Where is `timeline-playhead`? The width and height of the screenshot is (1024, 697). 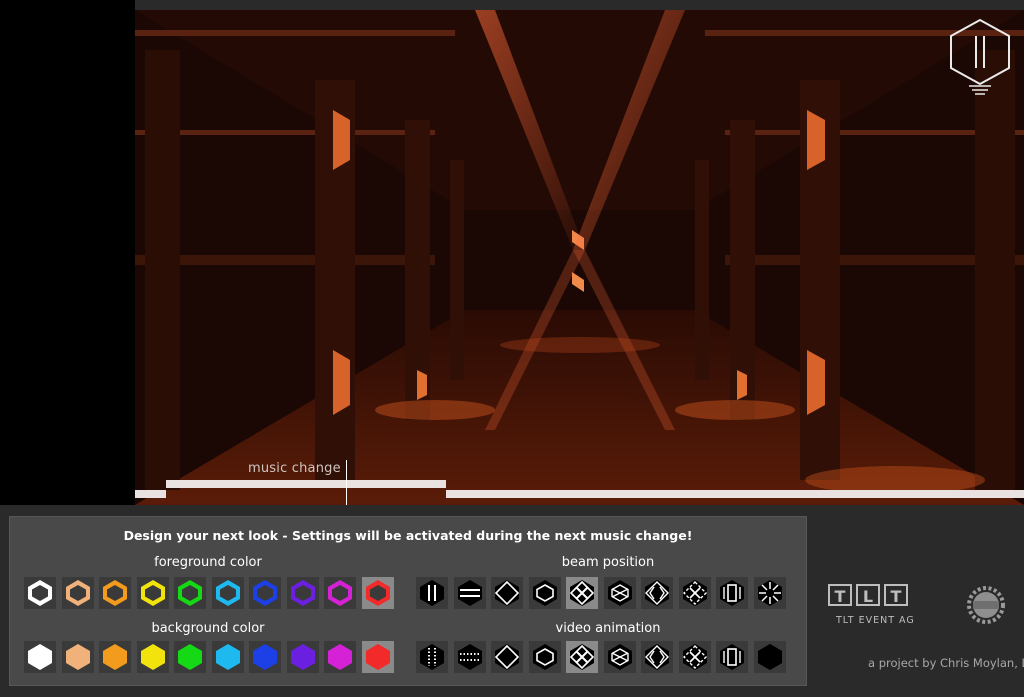
timeline-playhead is located at coordinates (346, 482).